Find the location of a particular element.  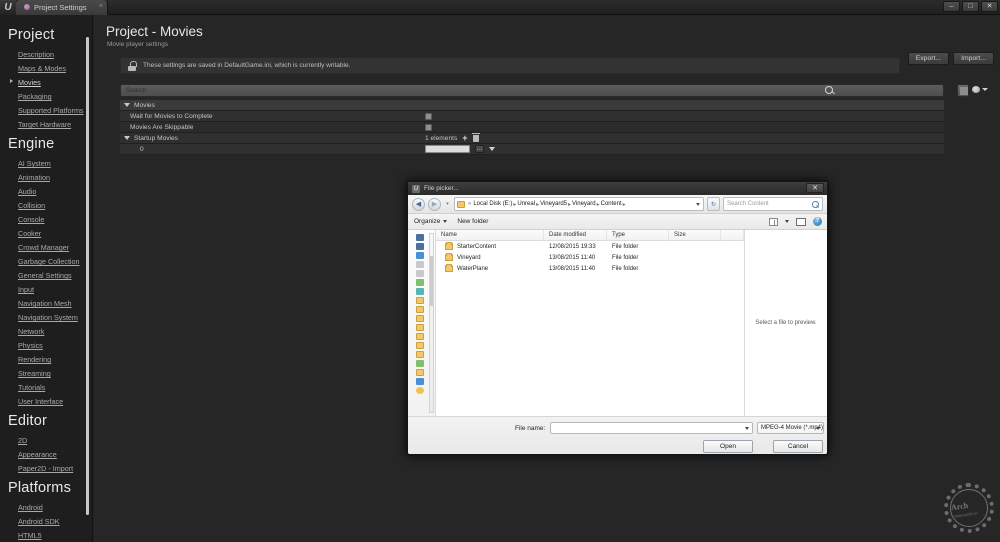

sidebar-item-target-hardware: Target Hardware is located at coordinates (46, 125).